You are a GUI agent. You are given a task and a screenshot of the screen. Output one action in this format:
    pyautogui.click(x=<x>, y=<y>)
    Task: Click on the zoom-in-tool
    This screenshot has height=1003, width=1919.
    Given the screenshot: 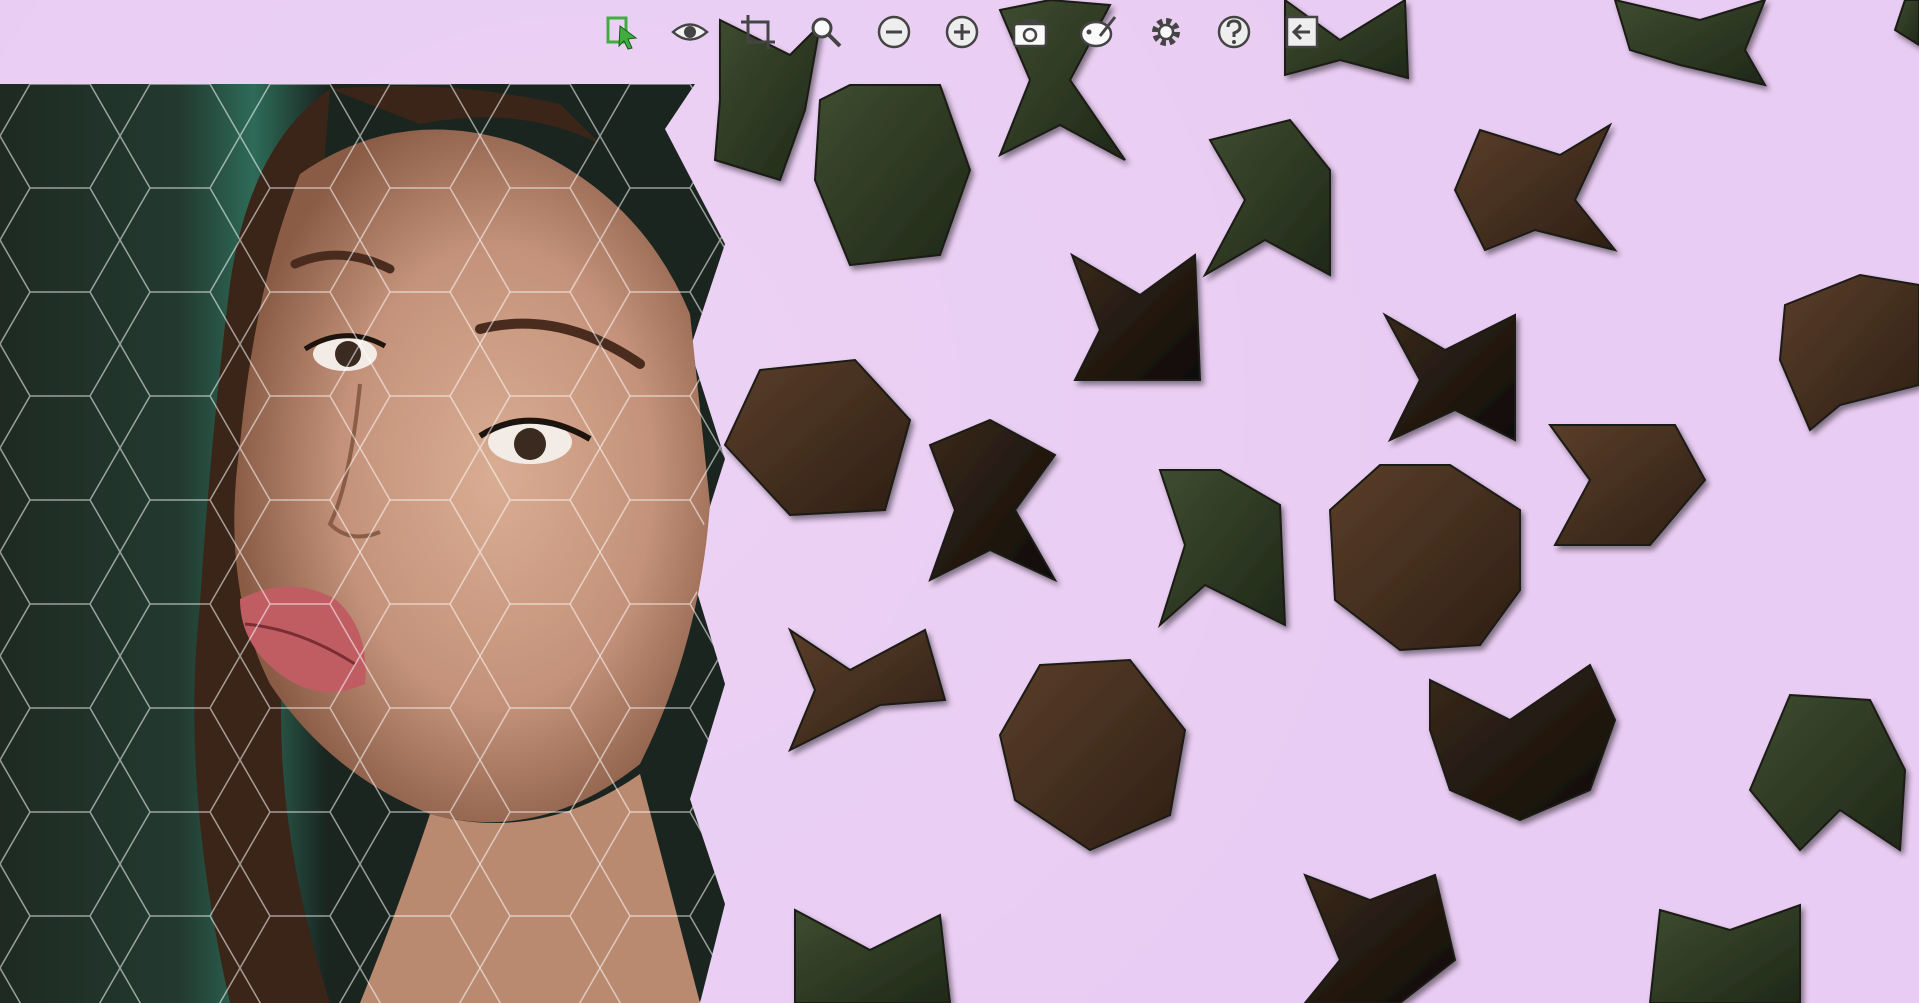 What is the action you would take?
    pyautogui.click(x=962, y=32)
    